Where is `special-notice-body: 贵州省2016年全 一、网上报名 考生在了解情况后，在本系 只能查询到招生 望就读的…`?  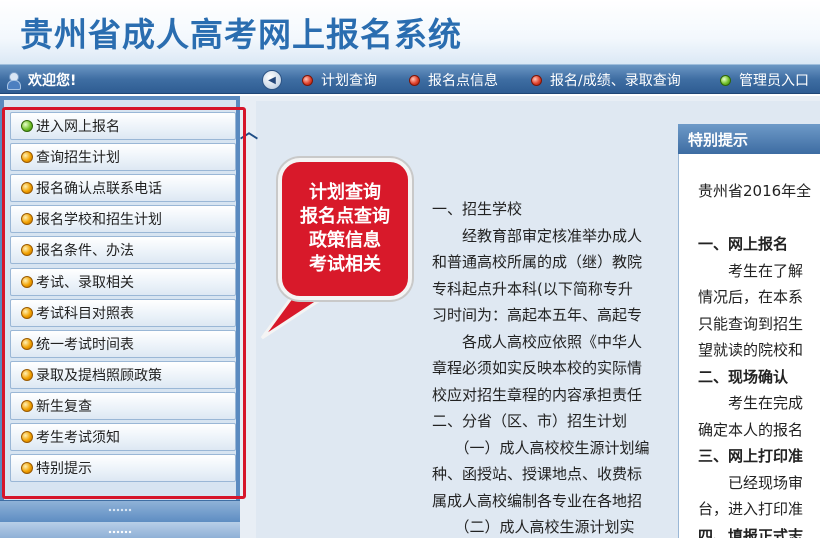 special-notice-body: 贵州省2016年全 一、网上报名 考生在了解情况后，在本系 只能查询到招生 望就读的… is located at coordinates (759, 358).